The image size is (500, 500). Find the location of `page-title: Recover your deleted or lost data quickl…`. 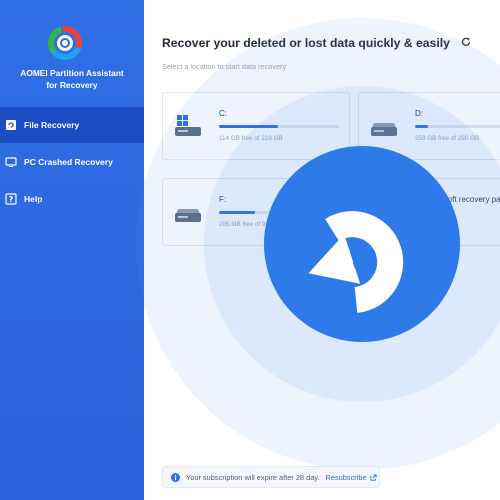

page-title: Recover your deleted or lost data quickl… is located at coordinates (306, 43).